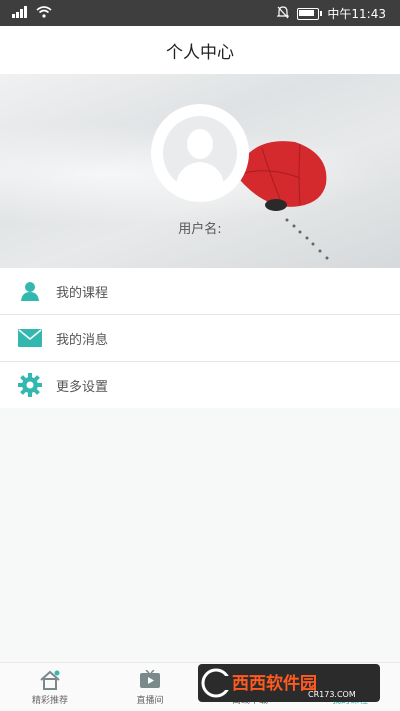 The image size is (400, 711). I want to click on menu-item-my-courses: 我的课程, so click(200, 291).